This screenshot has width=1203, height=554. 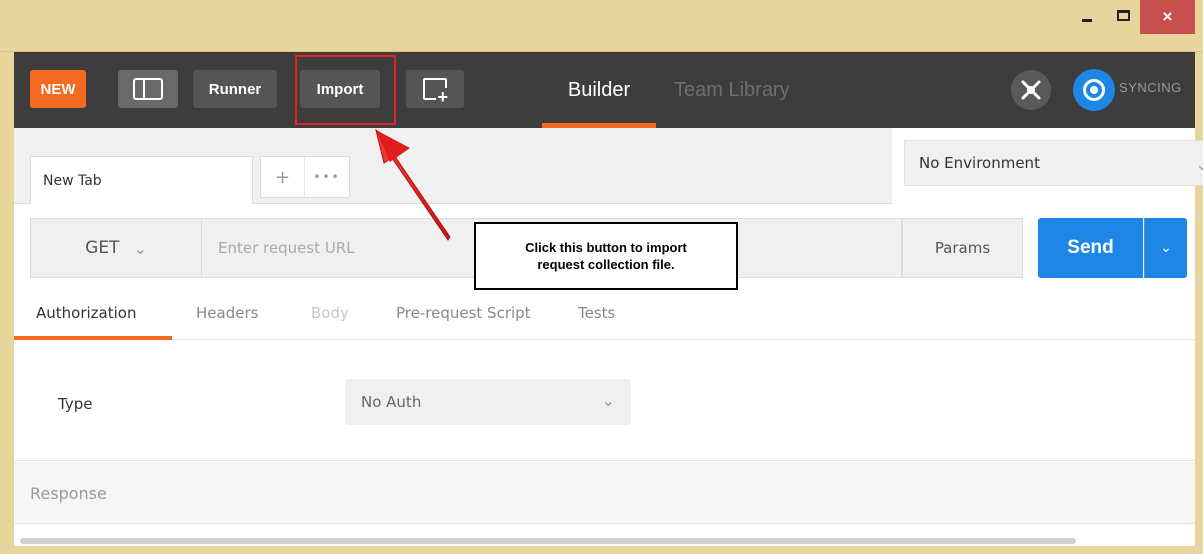 I want to click on callout-line-1: Click this button to import, so click(x=606, y=247).